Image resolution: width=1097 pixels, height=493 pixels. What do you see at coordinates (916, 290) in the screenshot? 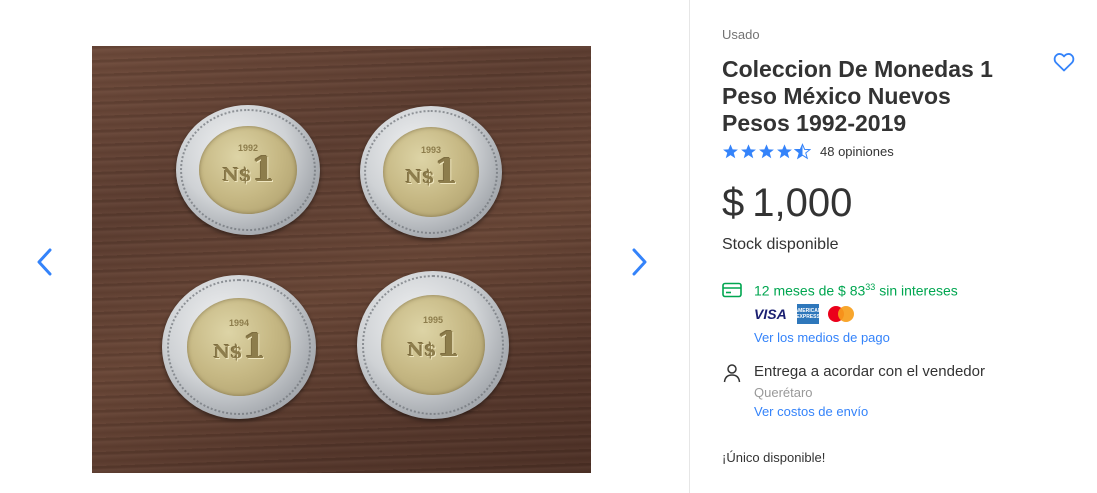
I see `installments-suffix: sin intereses` at bounding box center [916, 290].